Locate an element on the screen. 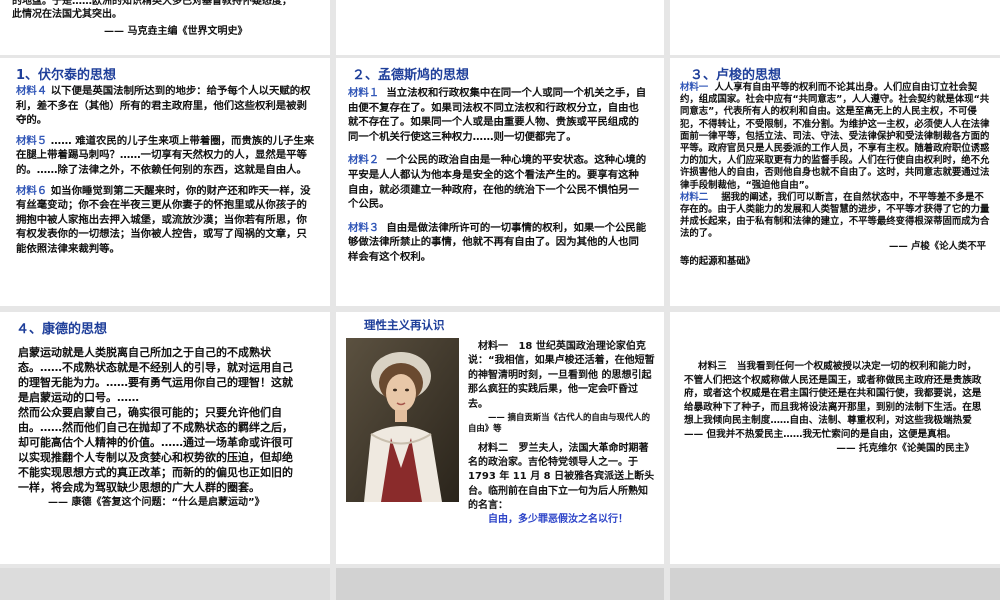 The width and height of the screenshot is (1000, 600). montesquieu-title: ２、孟德斯鸠的思想 is located at coordinates (411, 75).